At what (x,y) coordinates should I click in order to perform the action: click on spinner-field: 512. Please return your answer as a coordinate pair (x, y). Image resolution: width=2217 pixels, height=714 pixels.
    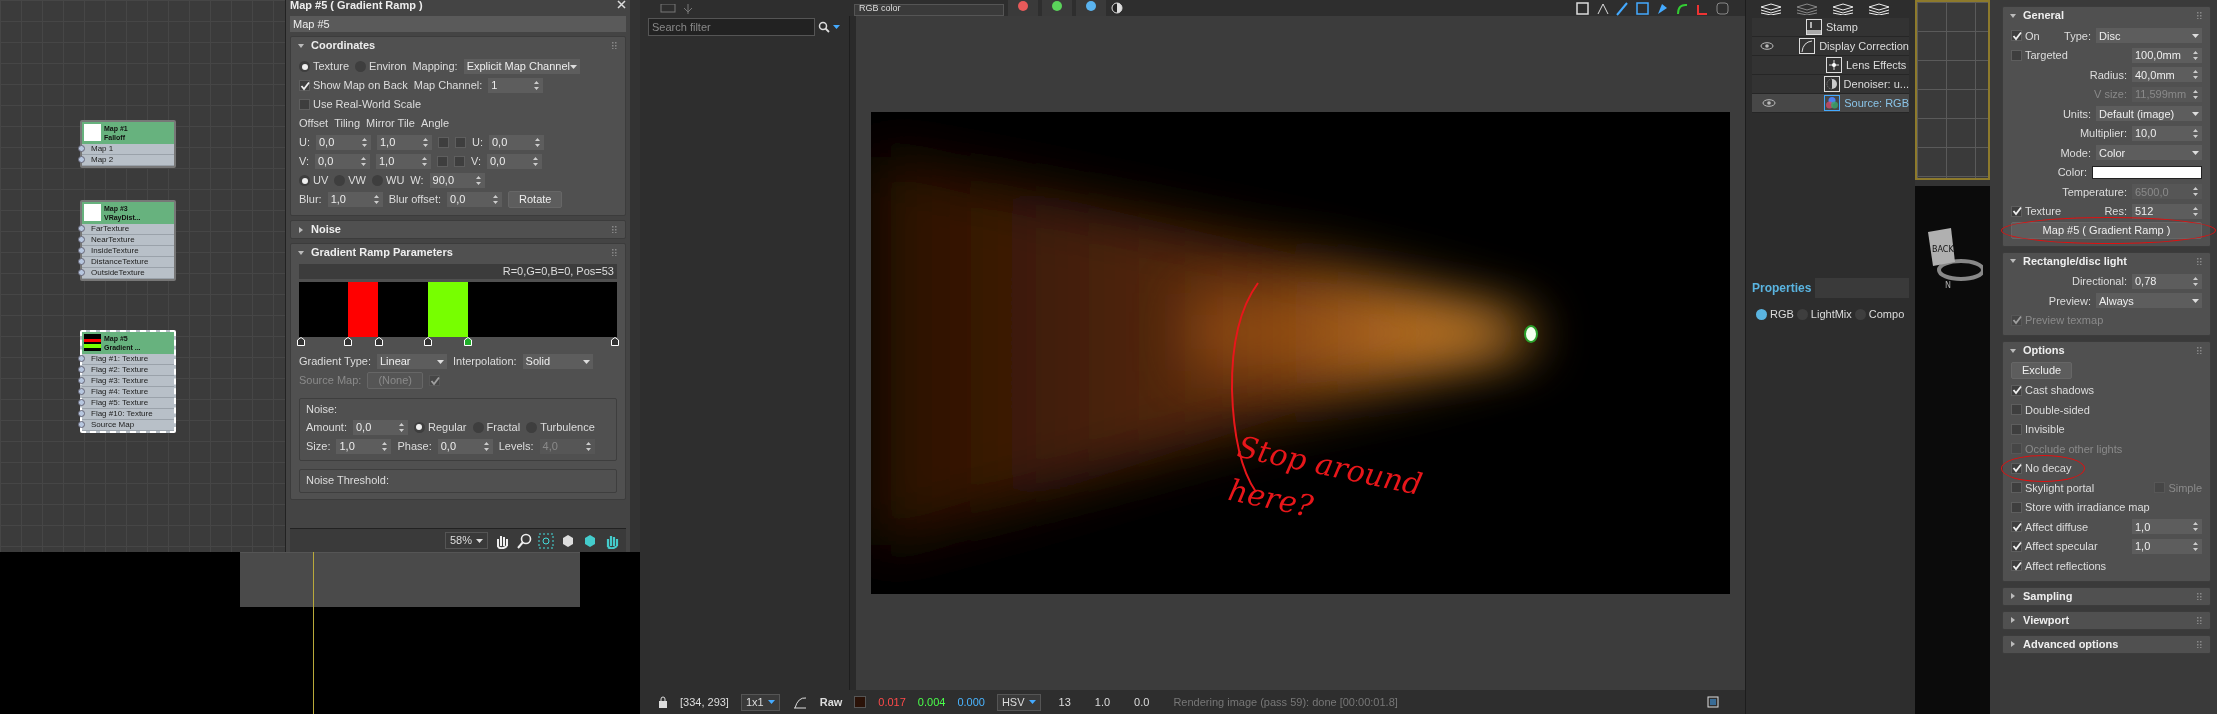
    Looking at the image, I should click on (2167, 211).